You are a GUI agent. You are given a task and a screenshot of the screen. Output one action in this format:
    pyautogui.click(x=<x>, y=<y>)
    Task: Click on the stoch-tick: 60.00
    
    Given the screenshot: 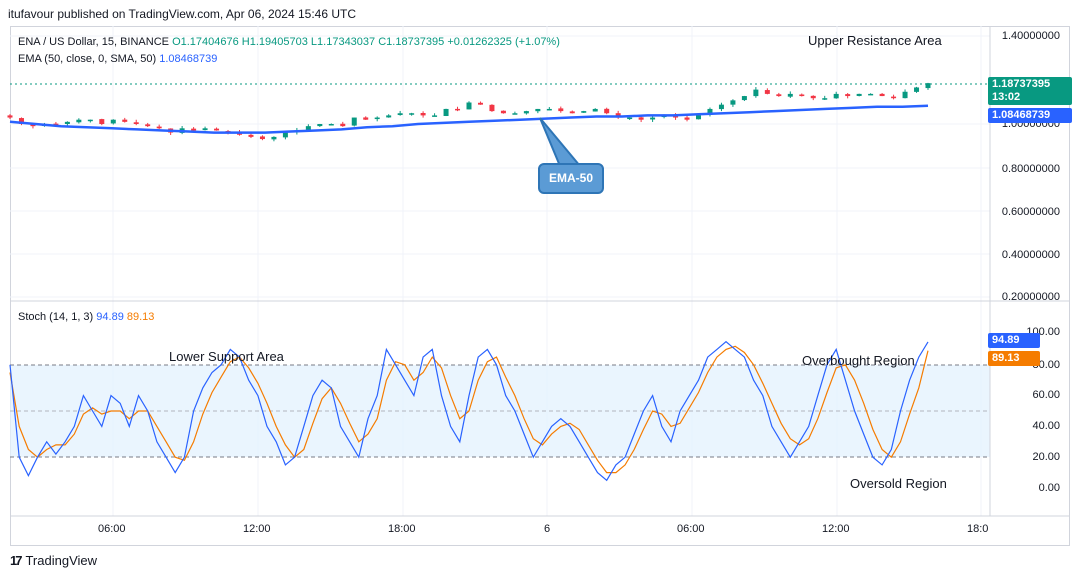 What is the action you would take?
    pyautogui.click(x=1046, y=395)
    